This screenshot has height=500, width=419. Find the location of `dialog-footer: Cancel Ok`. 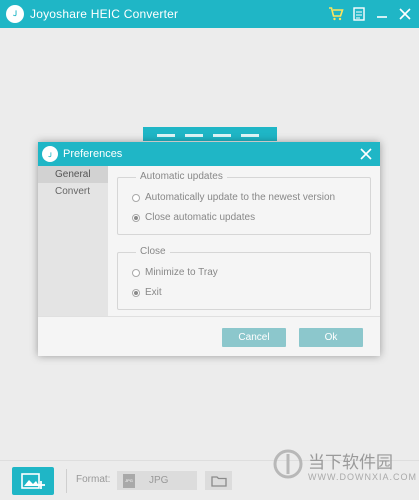

dialog-footer: Cancel Ok is located at coordinates (209, 336).